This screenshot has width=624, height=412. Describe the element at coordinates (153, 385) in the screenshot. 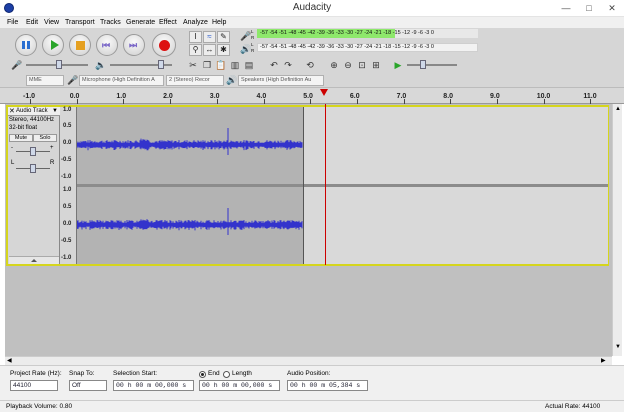

I see `selection-start-field: 00 h 00 m 00,000 s` at that location.